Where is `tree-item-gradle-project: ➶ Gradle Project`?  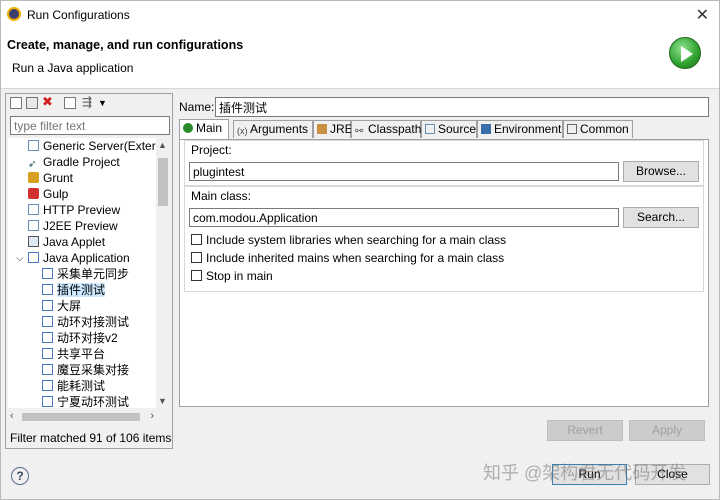
tree-item-gradle-project: ➶ Gradle Project is located at coordinates (74, 162).